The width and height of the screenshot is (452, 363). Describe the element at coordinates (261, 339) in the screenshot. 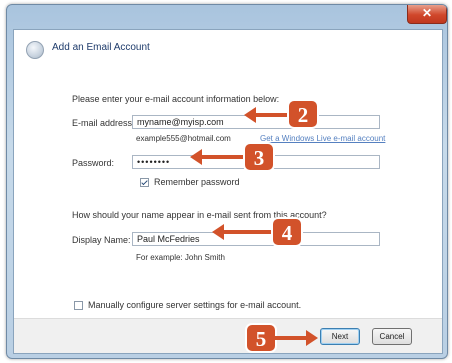

I see `callout-number: 5` at that location.